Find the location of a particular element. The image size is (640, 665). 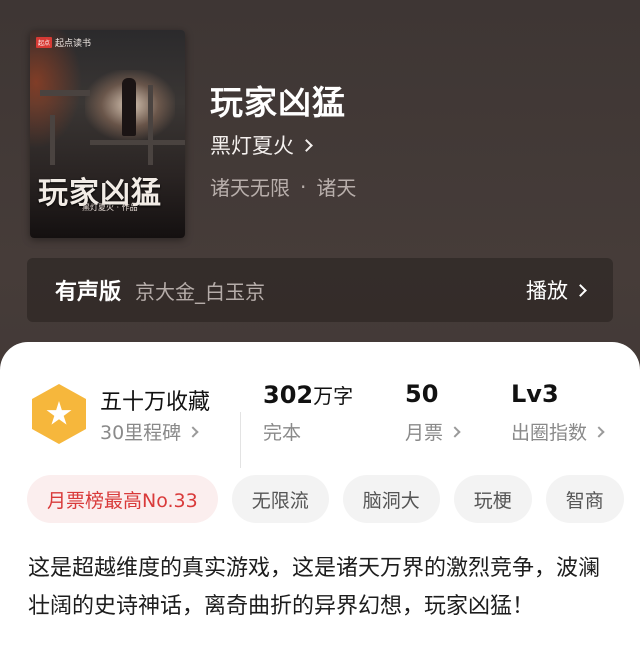

book-title: 玩家凶猛 is located at coordinates (278, 102).